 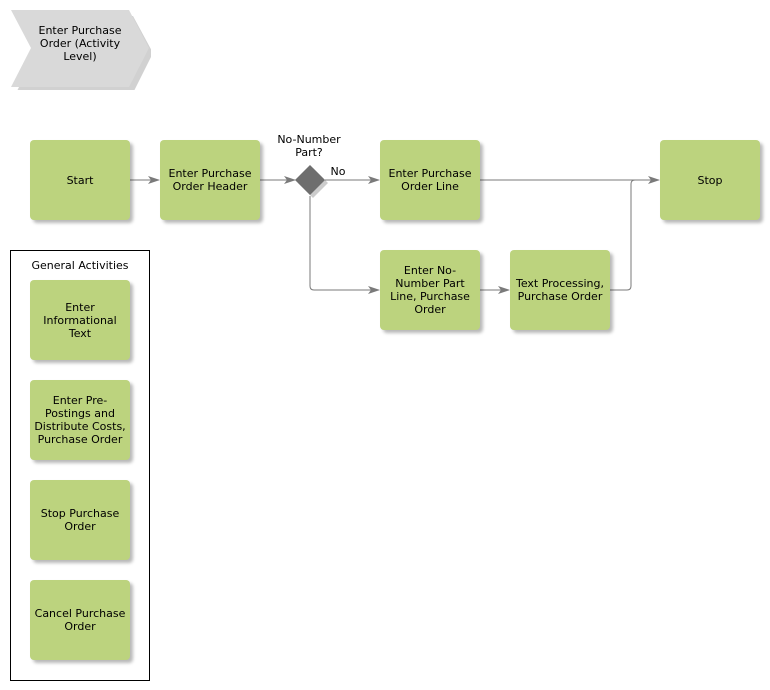 I want to click on general-activity-item: Stop Purchase Order, so click(x=80, y=520).